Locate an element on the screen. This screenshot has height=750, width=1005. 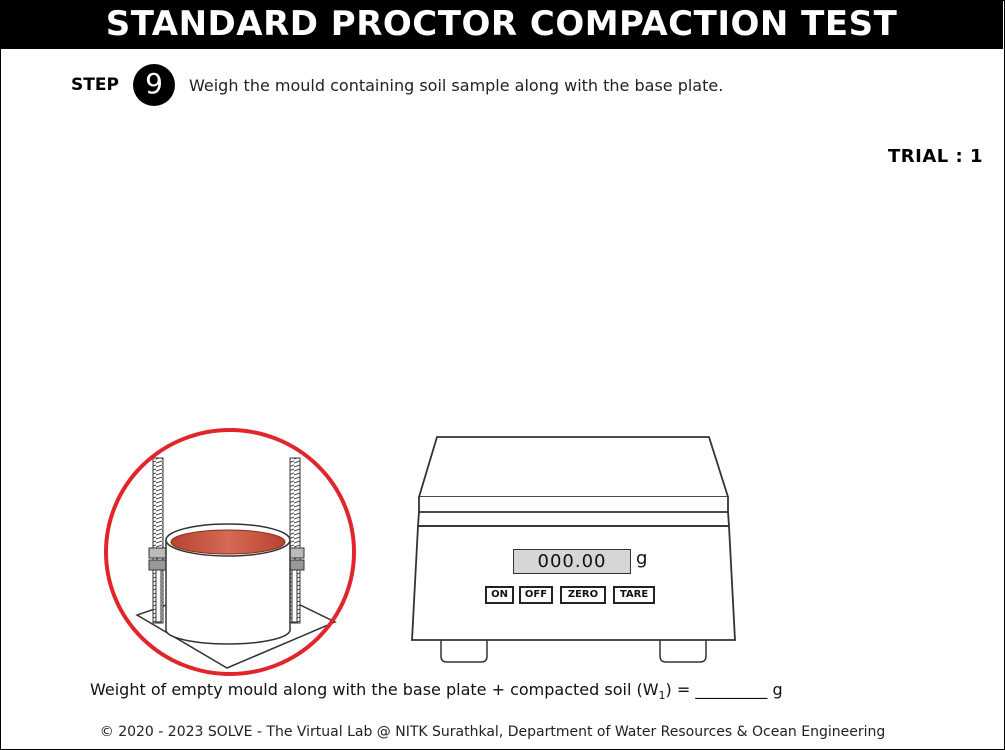
scale-display: 000.00 is located at coordinates (572, 561).